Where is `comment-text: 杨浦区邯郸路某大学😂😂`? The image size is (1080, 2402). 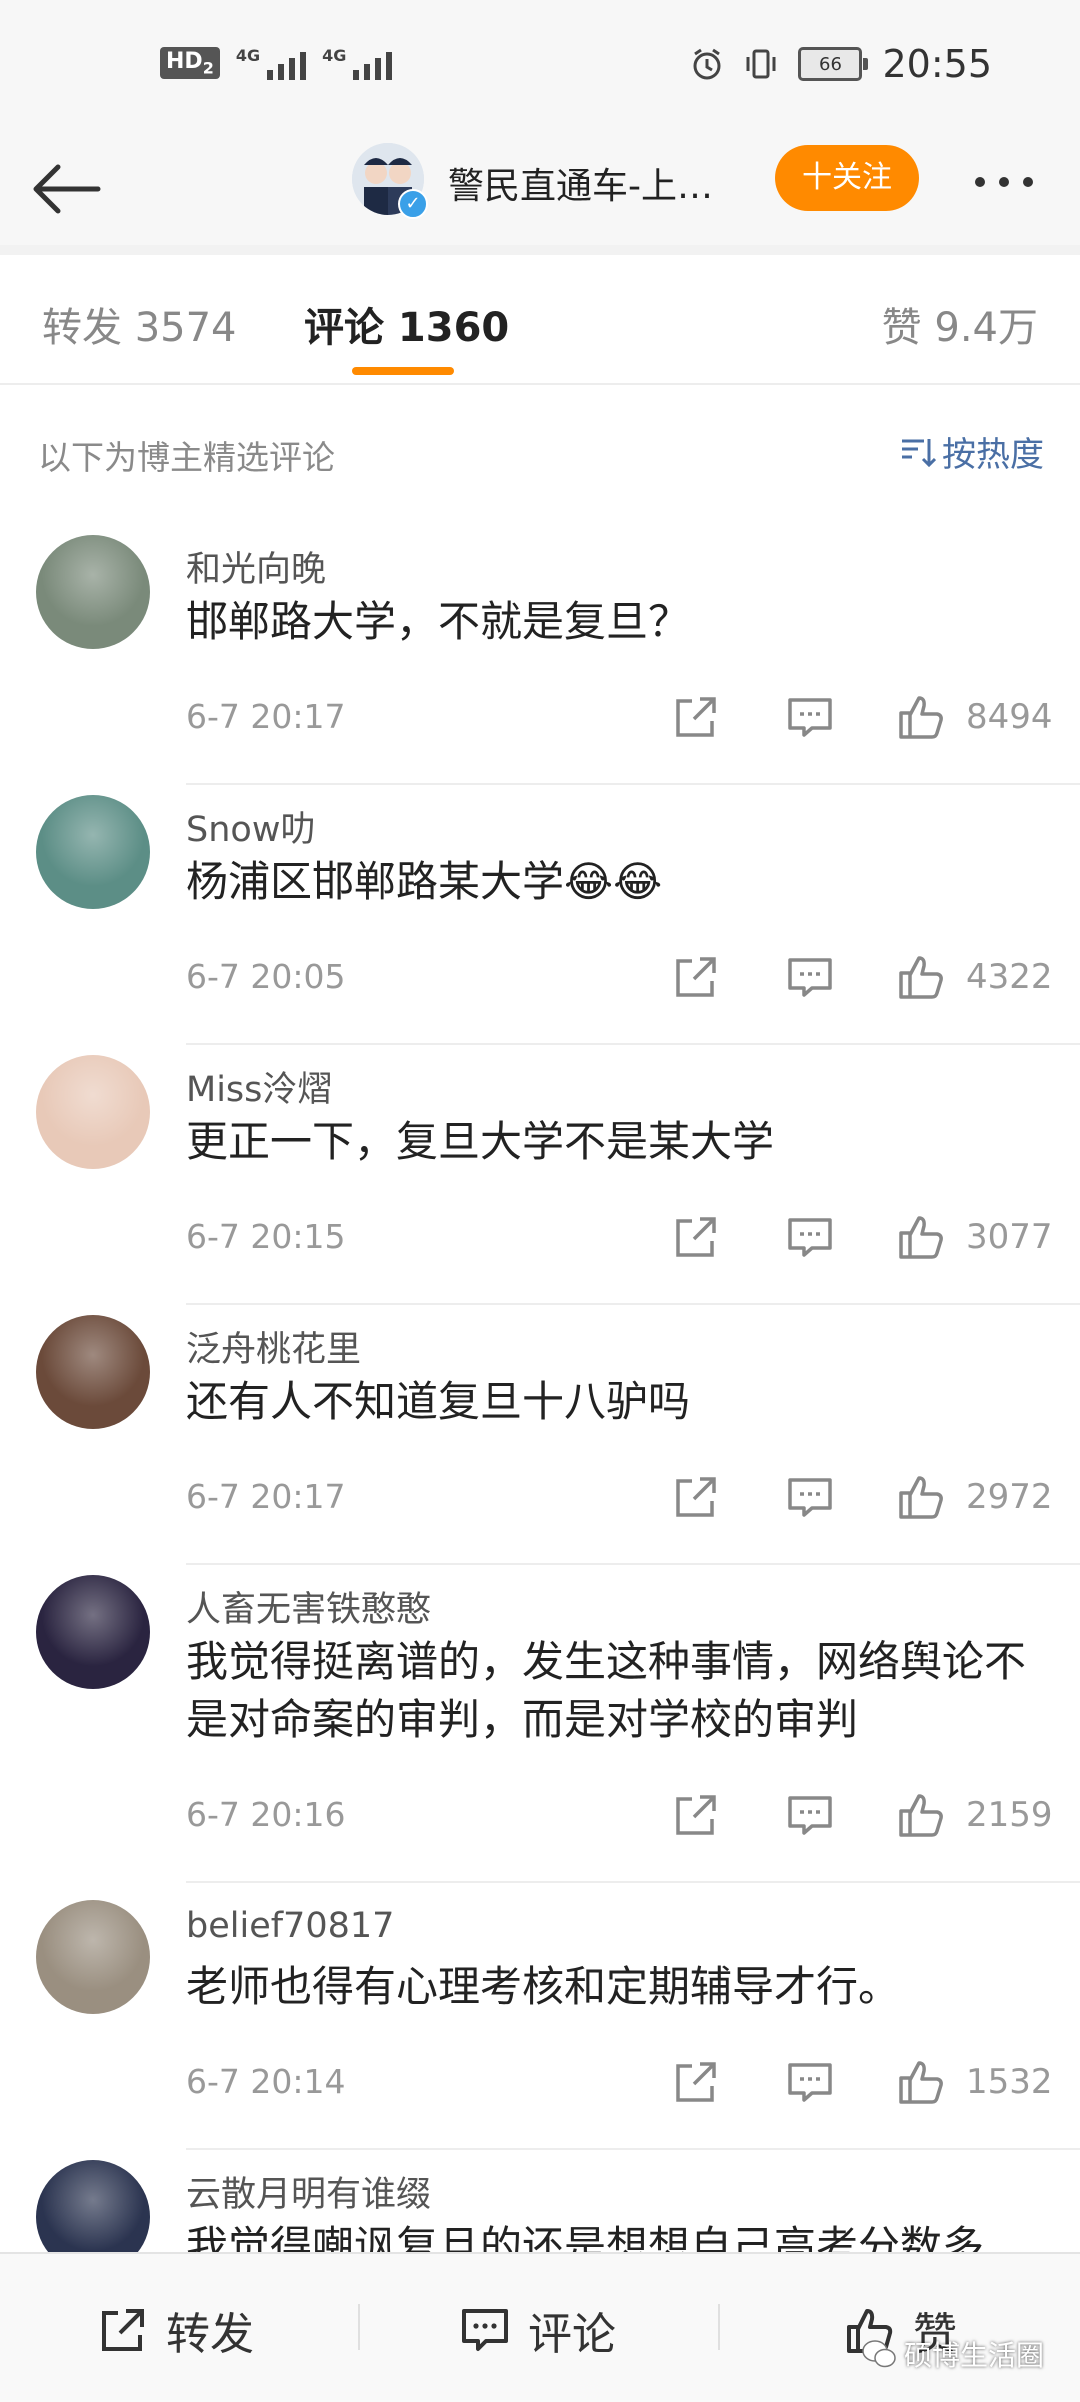
comment-text: 杨浦区邯郸路某大学😂😂 is located at coordinates (424, 881).